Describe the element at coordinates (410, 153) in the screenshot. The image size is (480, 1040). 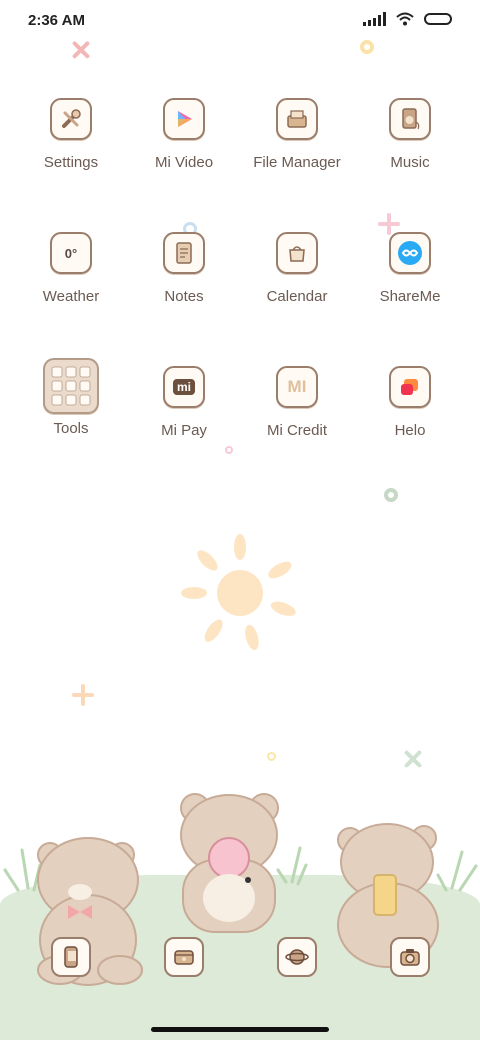
I see `app-music: Music` at that location.